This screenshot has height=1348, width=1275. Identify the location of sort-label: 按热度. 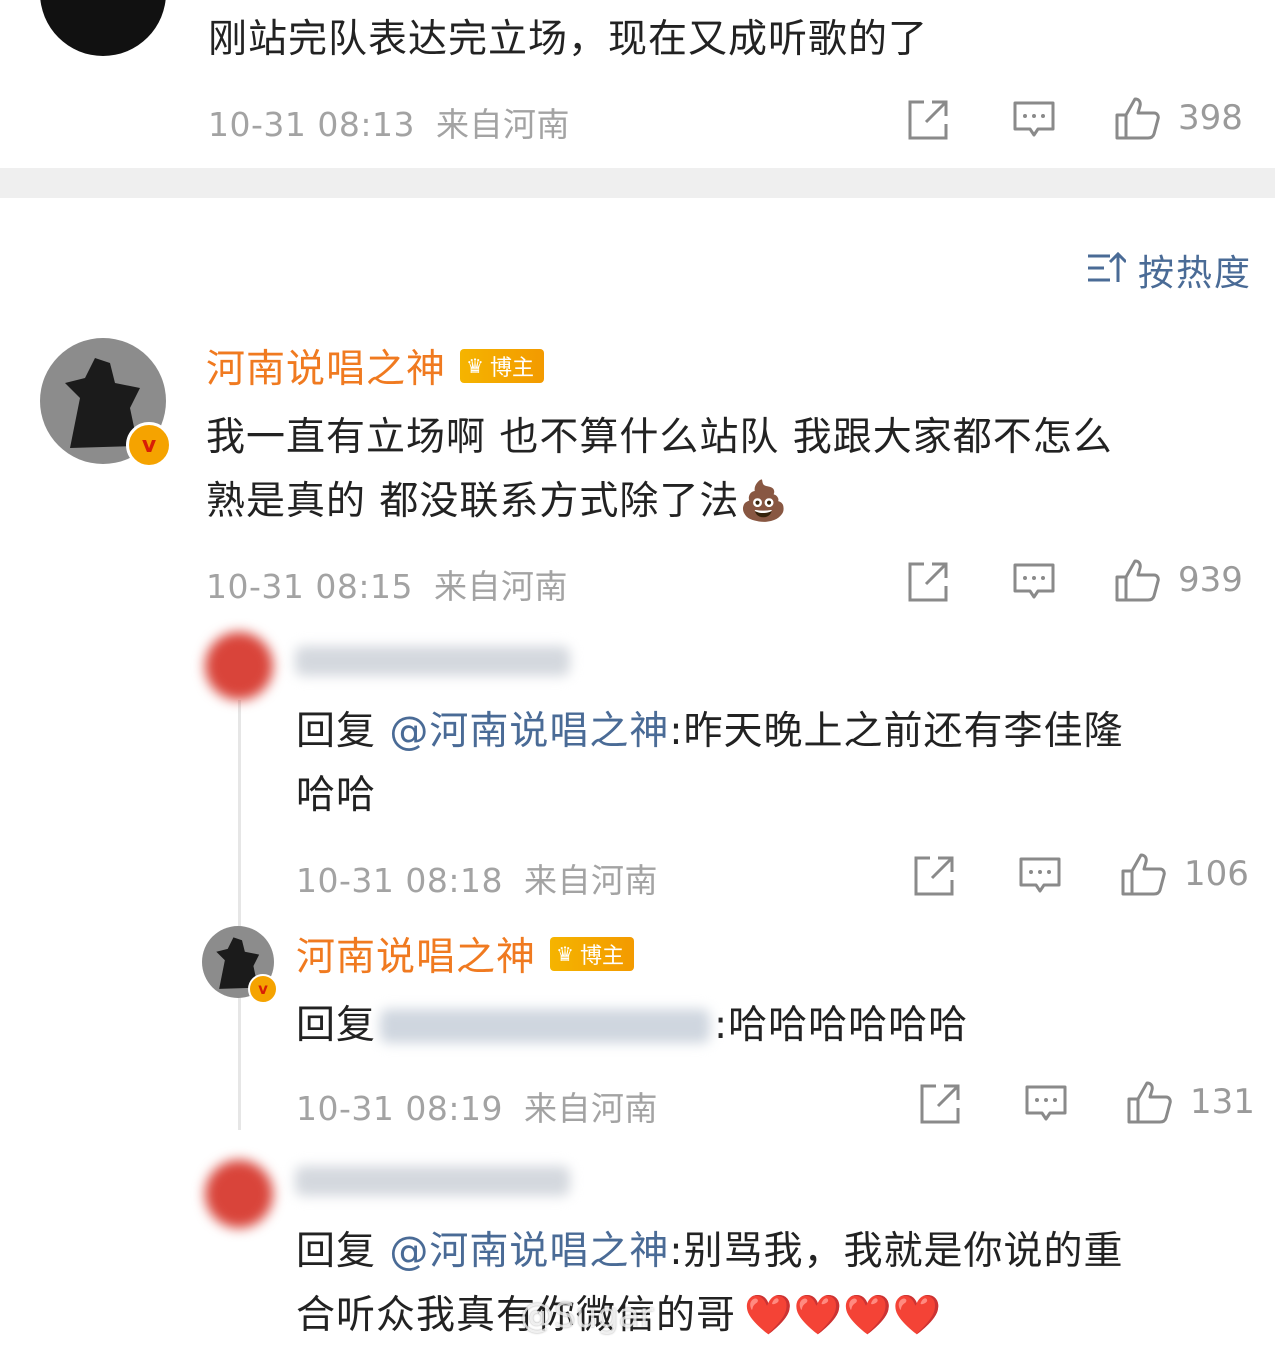
(1195, 273).